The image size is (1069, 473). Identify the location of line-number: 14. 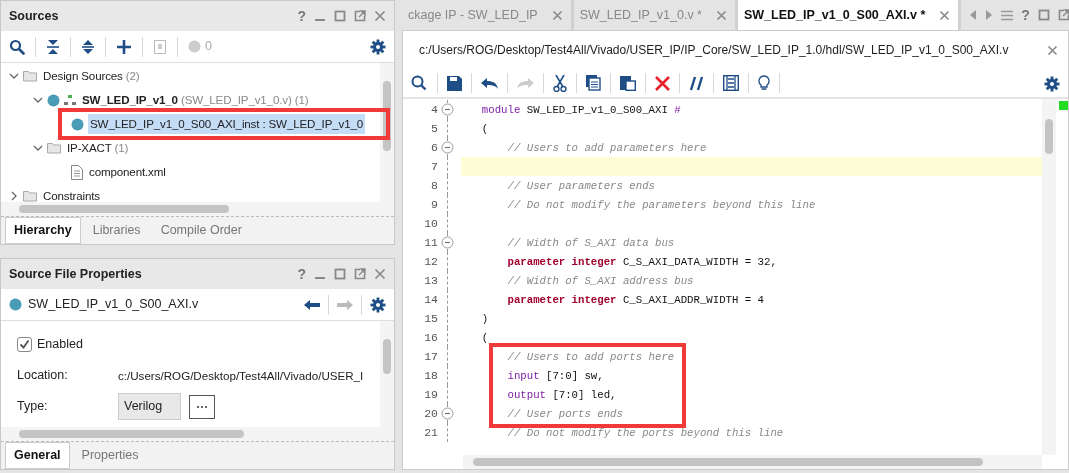
(431, 300).